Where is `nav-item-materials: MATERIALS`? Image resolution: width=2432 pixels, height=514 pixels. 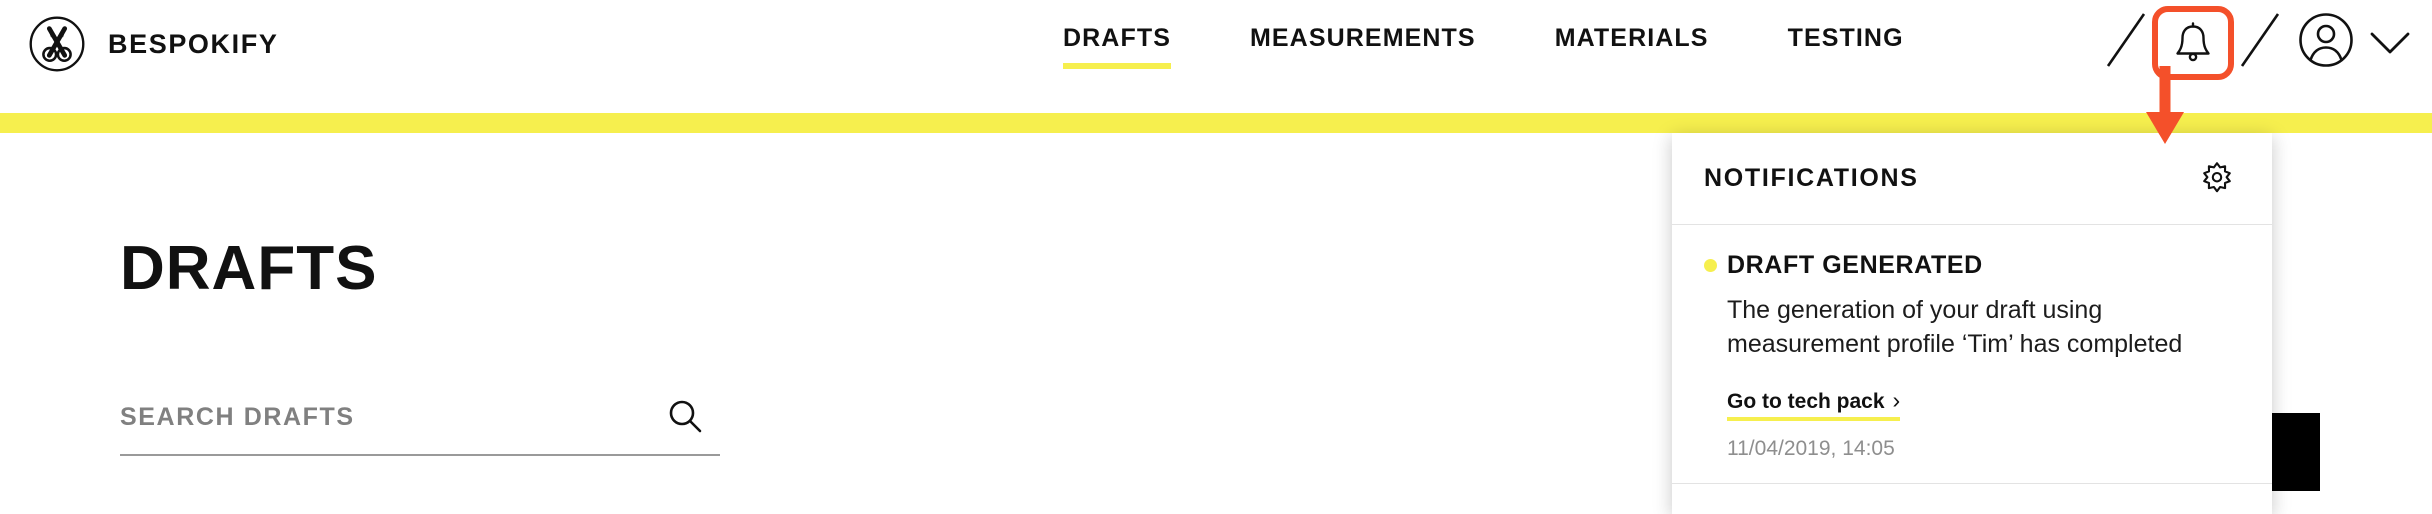
nav-item-materials: MATERIALS is located at coordinates (1632, 43).